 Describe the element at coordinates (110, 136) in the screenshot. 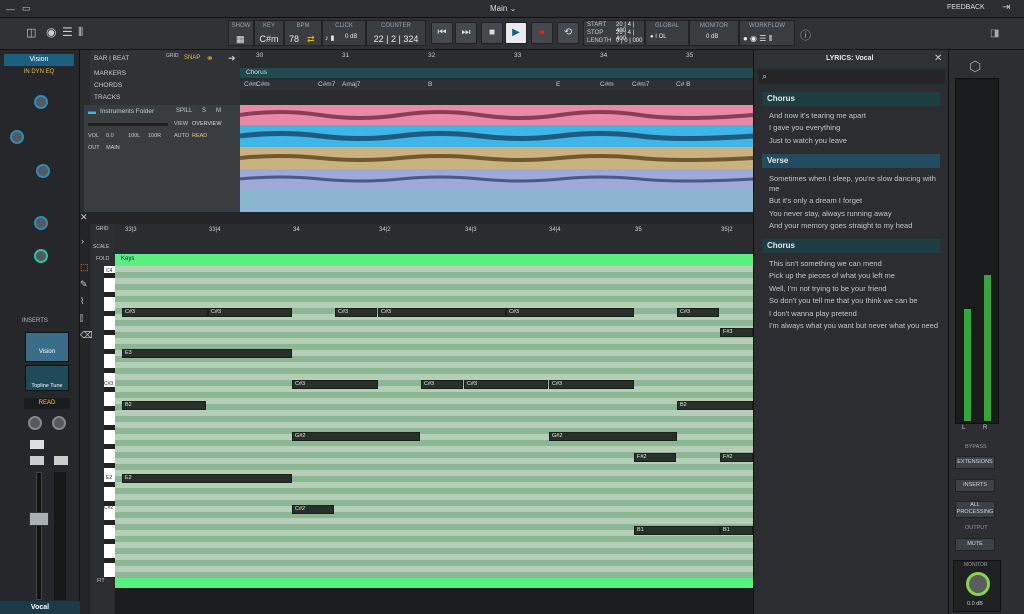

I see `vol-value: 0.0` at that location.